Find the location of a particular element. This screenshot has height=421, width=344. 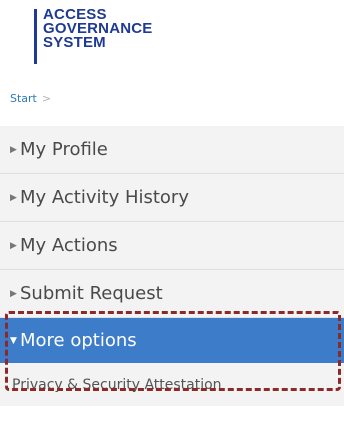

nav-item-label: Submit Request is located at coordinates (91, 293).